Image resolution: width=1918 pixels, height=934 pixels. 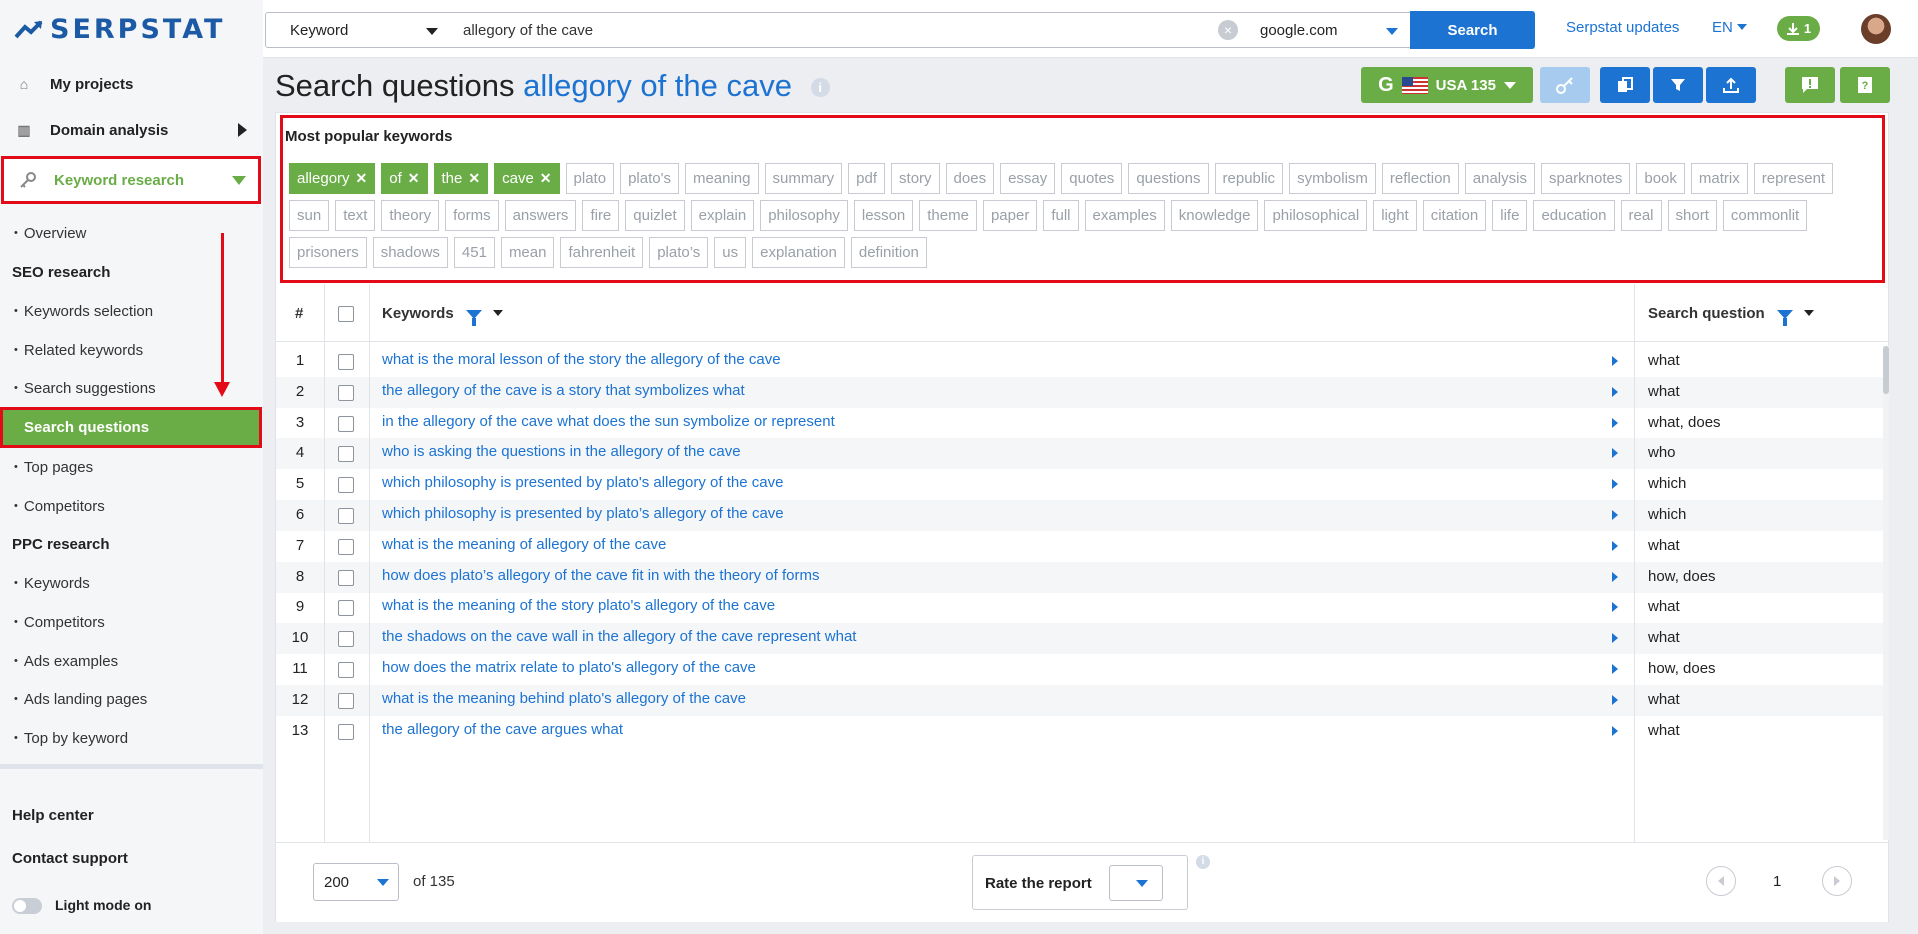 I want to click on keyword-chip: prisoners, so click(x=328, y=252).